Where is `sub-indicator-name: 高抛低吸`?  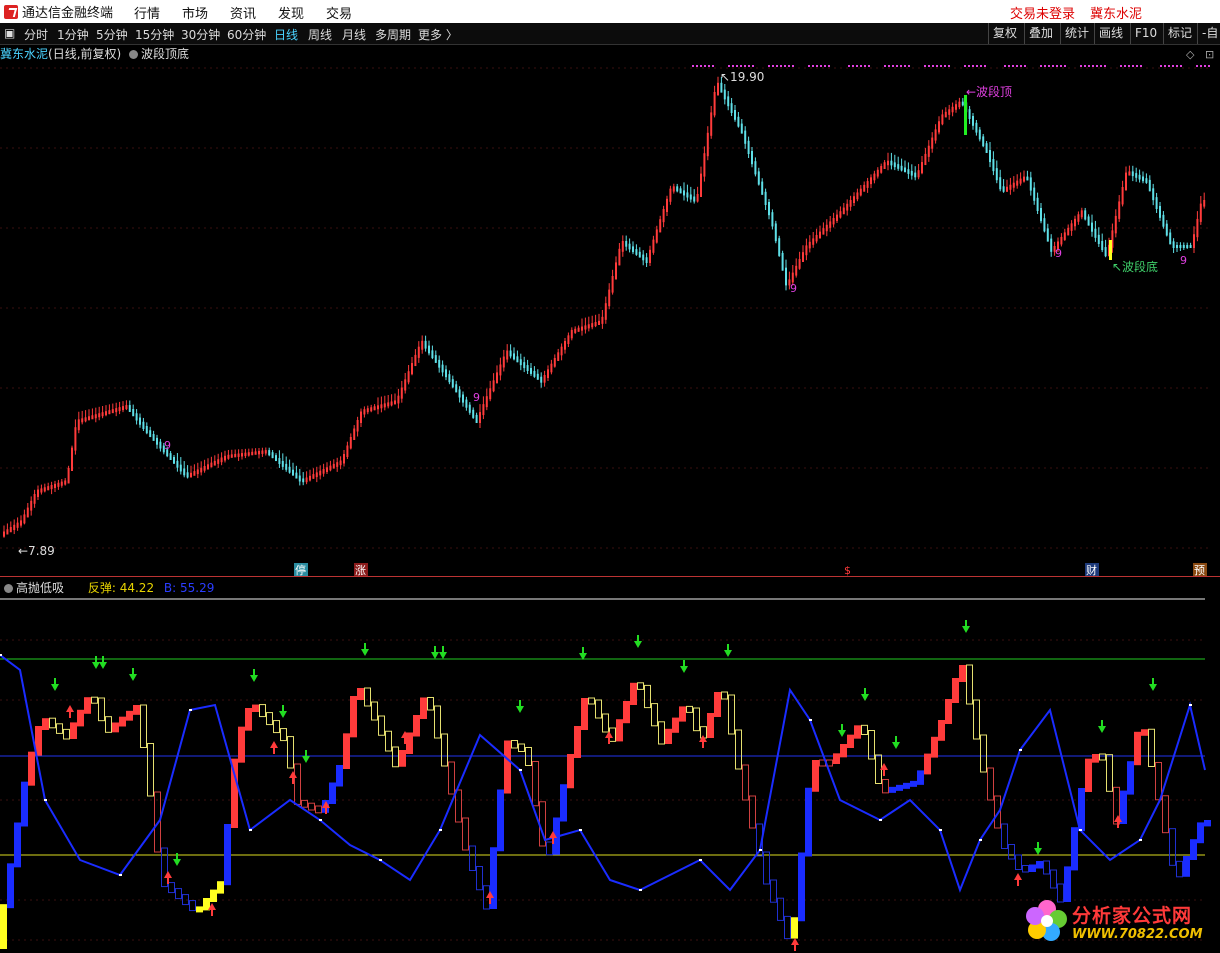 sub-indicator-name: 高抛低吸 is located at coordinates (40, 588).